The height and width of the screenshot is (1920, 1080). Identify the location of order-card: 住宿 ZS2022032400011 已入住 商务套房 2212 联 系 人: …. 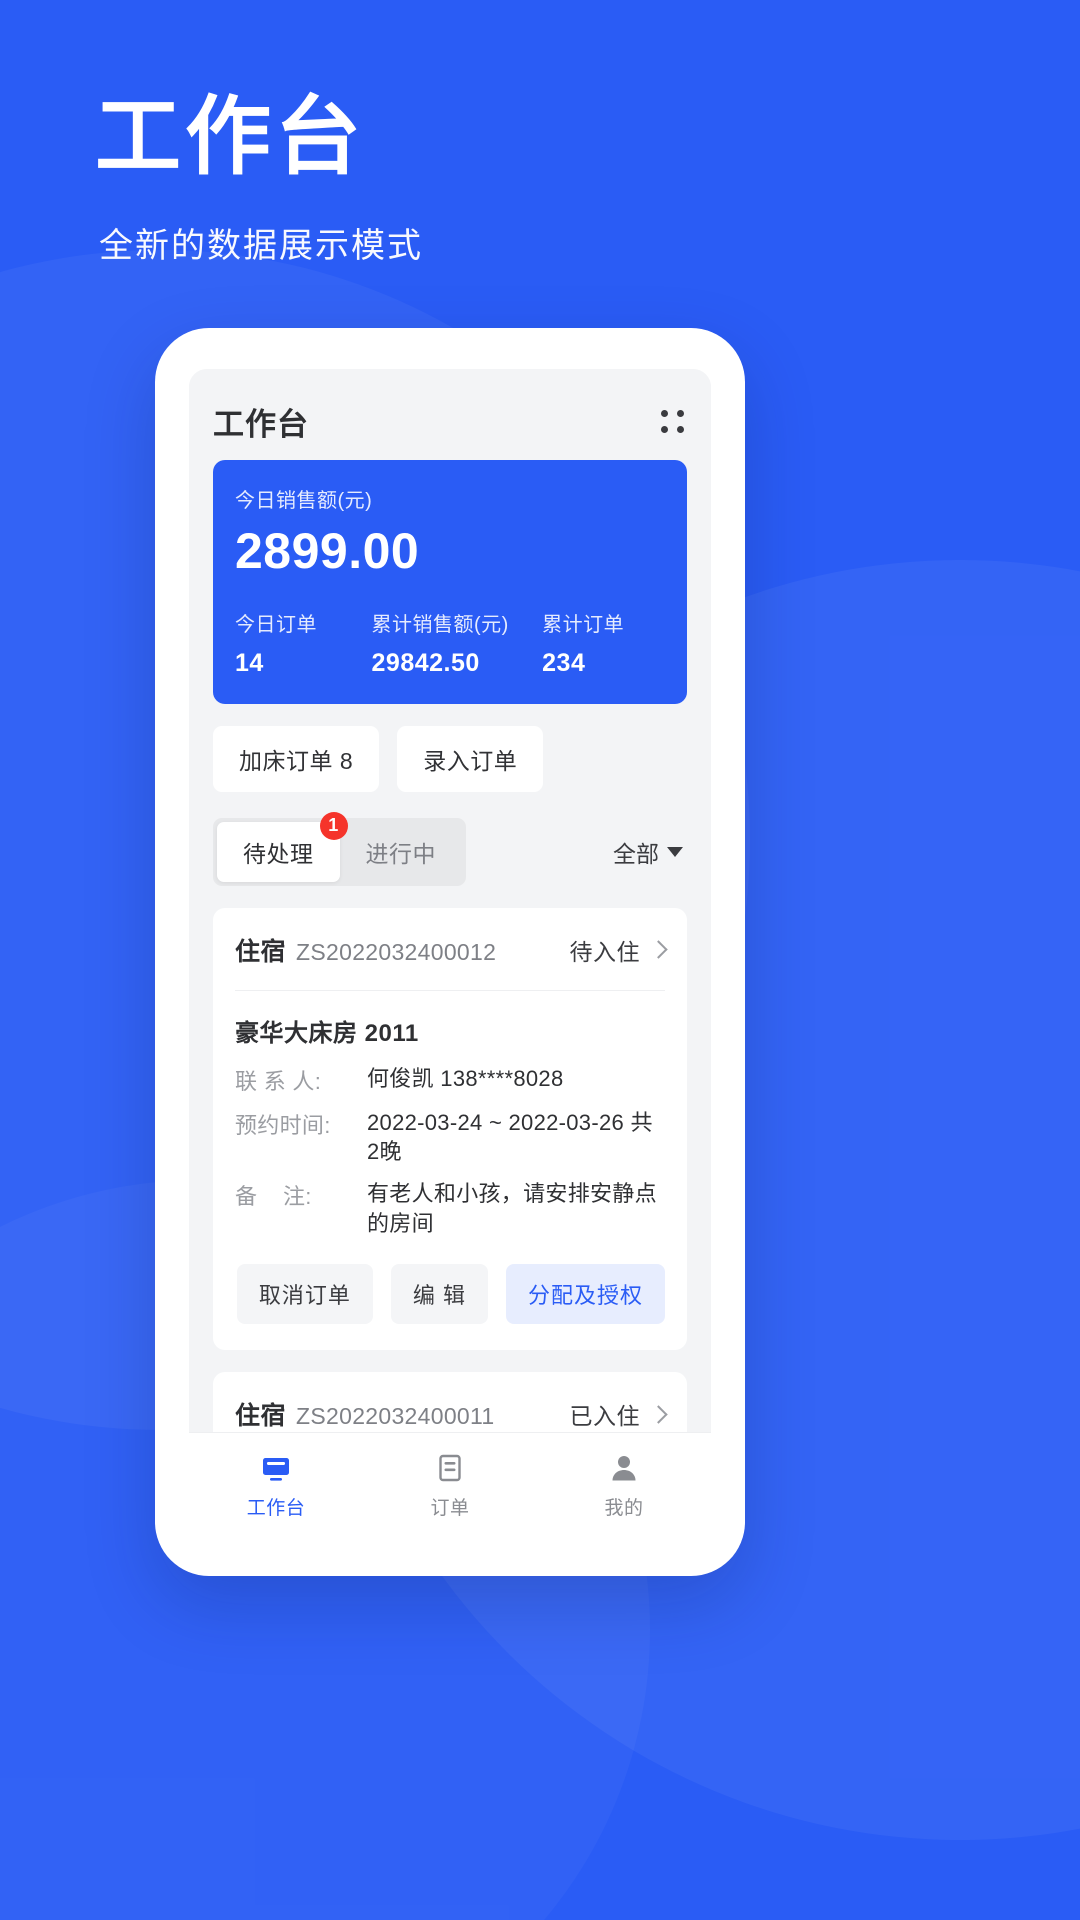
(450, 1402).